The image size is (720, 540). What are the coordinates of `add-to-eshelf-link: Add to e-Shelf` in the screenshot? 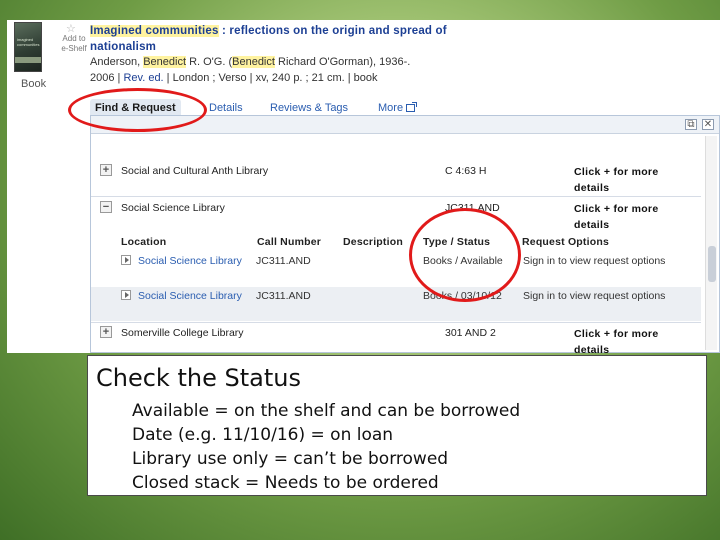 It's located at (74, 44).